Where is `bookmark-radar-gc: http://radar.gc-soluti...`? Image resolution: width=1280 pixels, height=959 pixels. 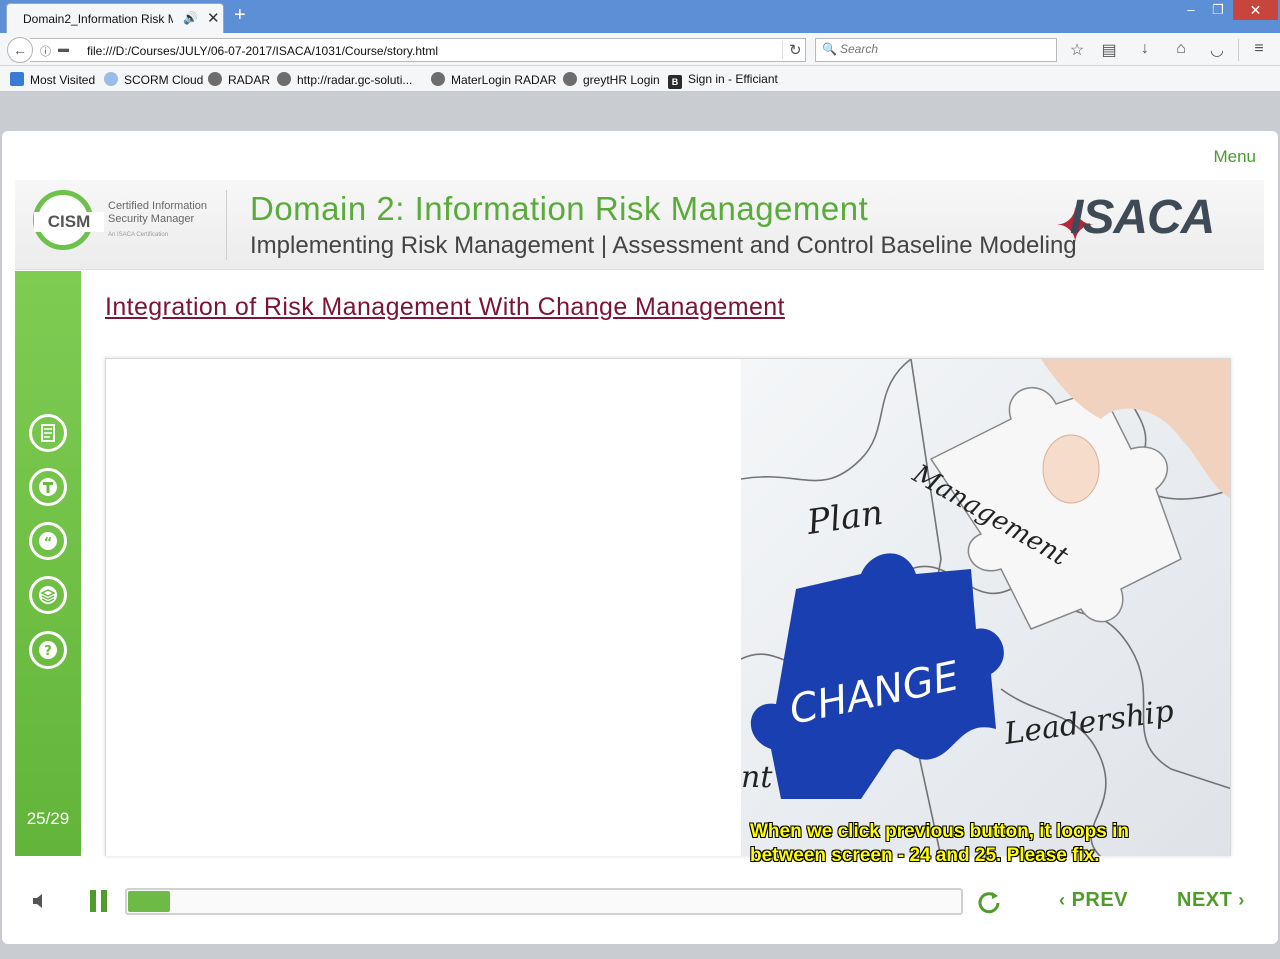 bookmark-radar-gc: http://radar.gc-soluti... is located at coordinates (344, 79).